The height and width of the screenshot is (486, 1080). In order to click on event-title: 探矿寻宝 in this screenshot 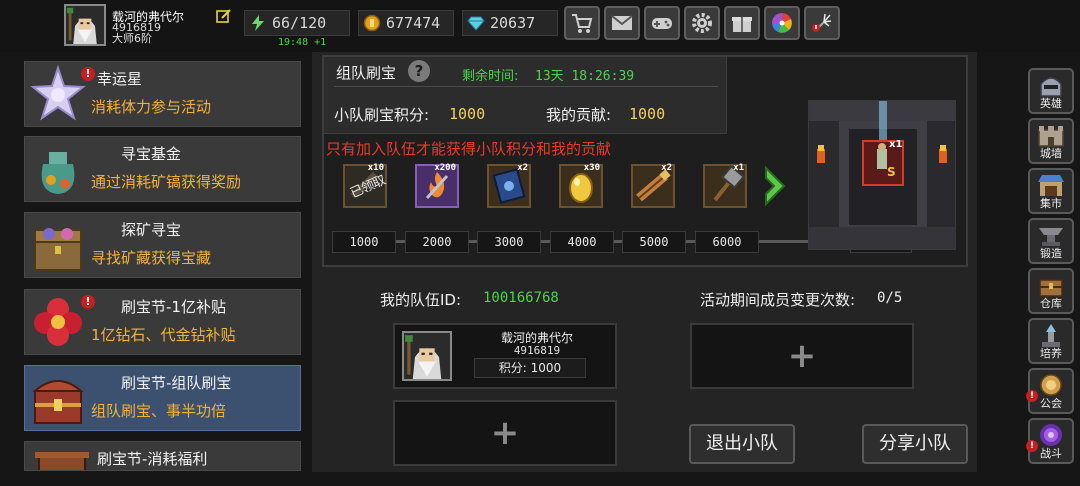, I will do `click(151, 230)`.